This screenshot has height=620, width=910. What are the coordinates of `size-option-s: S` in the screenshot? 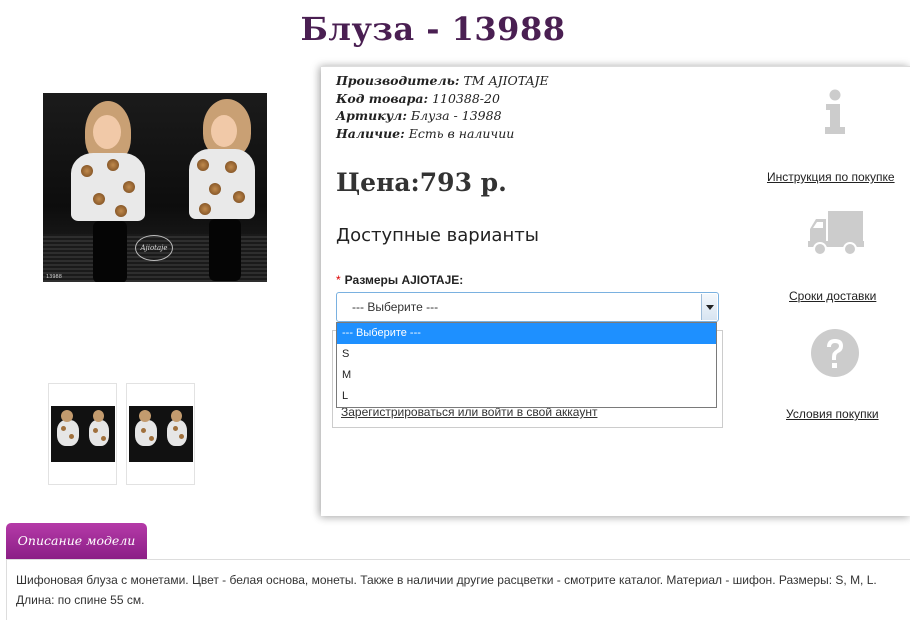 It's located at (526, 354).